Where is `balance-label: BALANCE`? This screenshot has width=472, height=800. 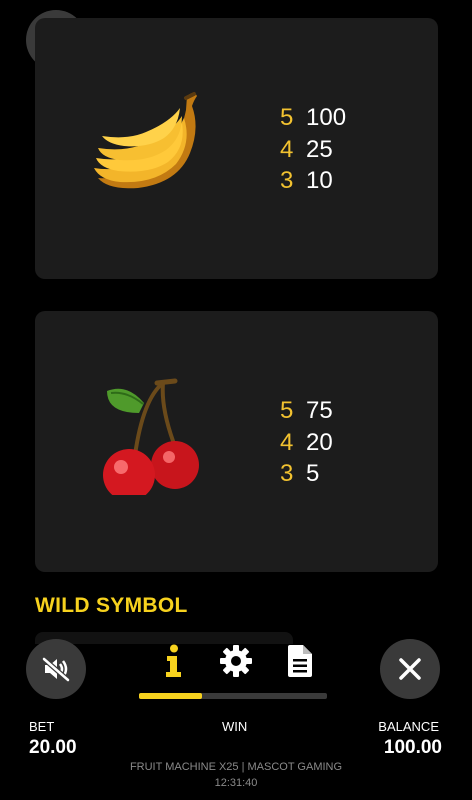
balance-label: BALANCE is located at coordinates (408, 726).